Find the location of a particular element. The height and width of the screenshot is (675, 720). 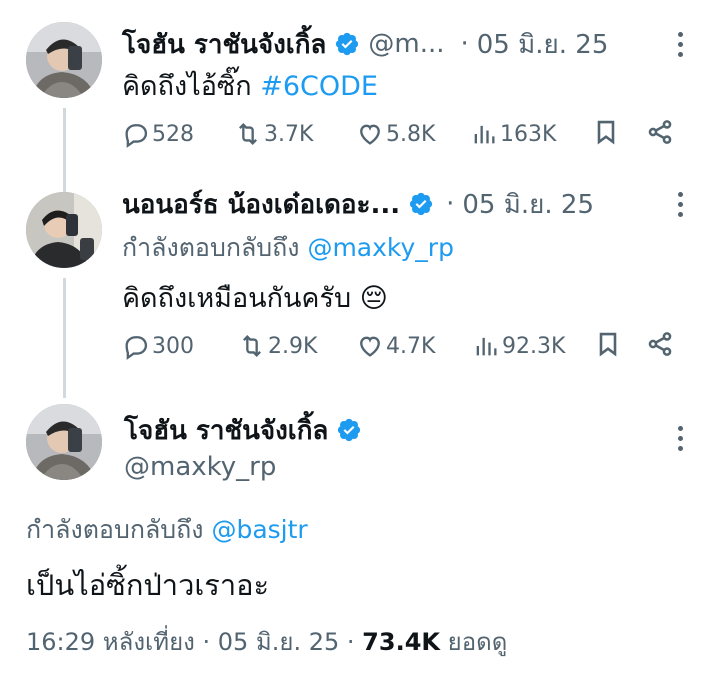

reply-button: 300 is located at coordinates (180, 346).